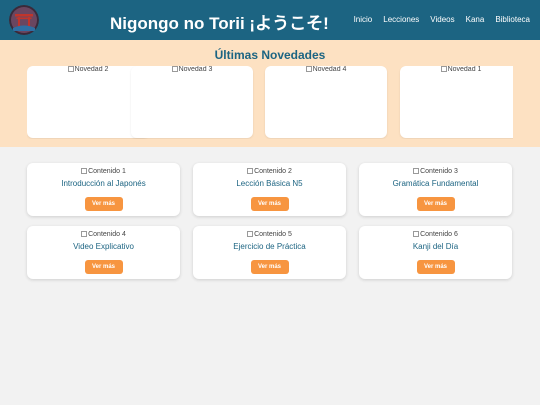 The width and height of the screenshot is (540, 405). What do you see at coordinates (107, 171) in the screenshot?
I see `content-image-alt: Contenido 1` at bounding box center [107, 171].